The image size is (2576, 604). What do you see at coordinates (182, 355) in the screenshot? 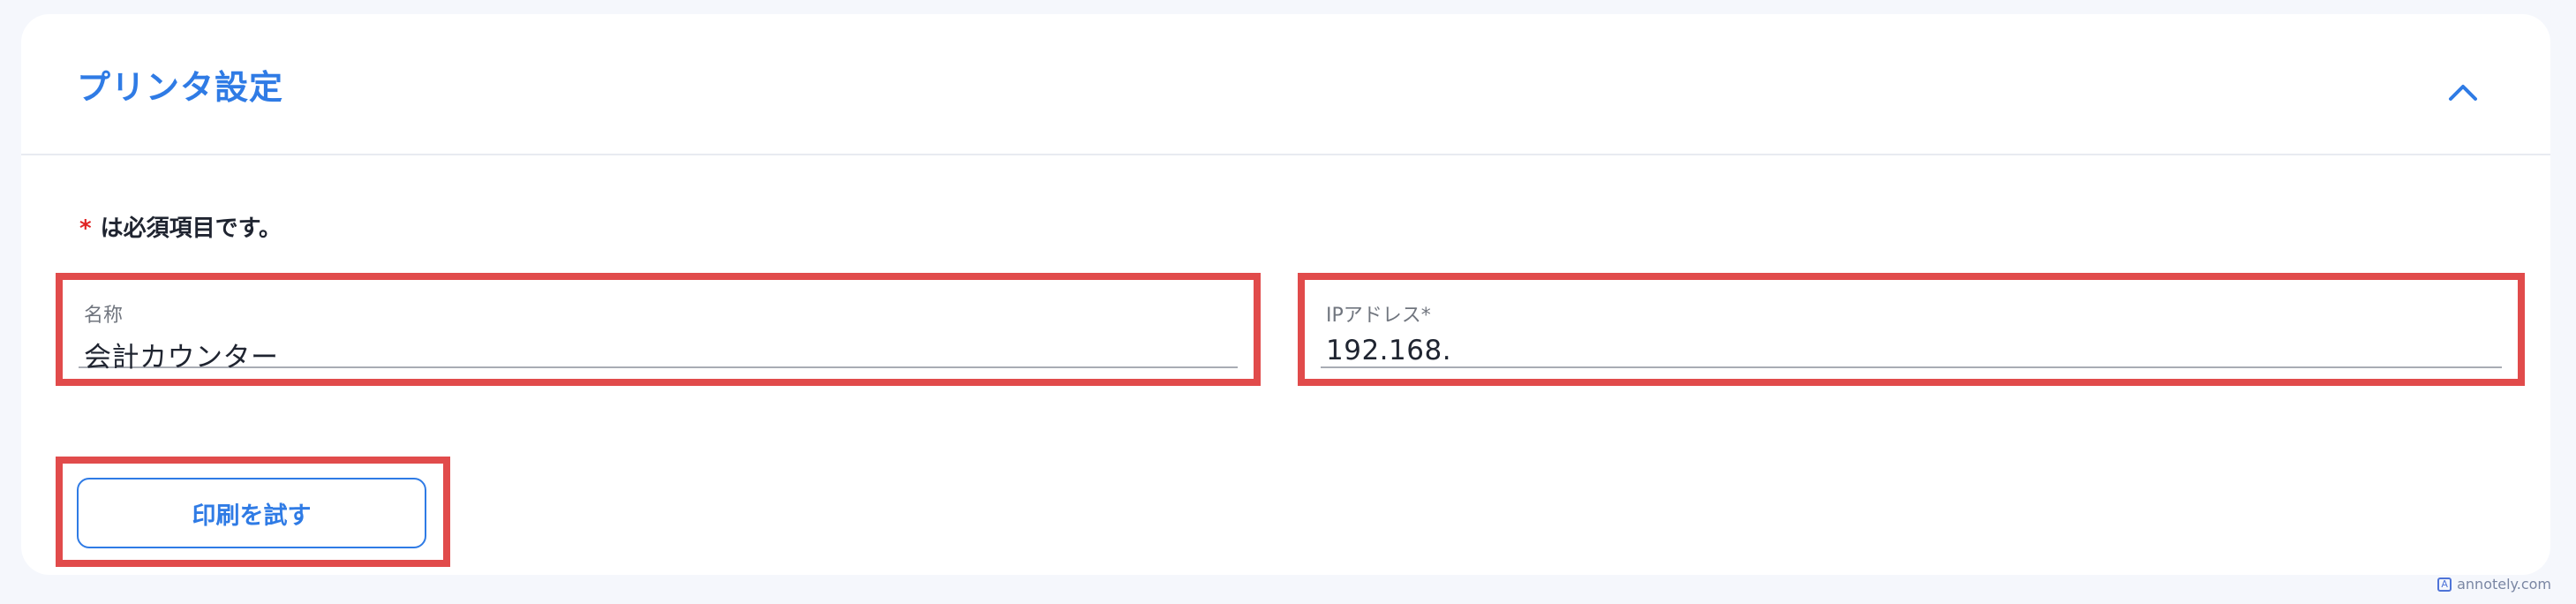
I see `name-input: 会計カウンター` at bounding box center [182, 355].